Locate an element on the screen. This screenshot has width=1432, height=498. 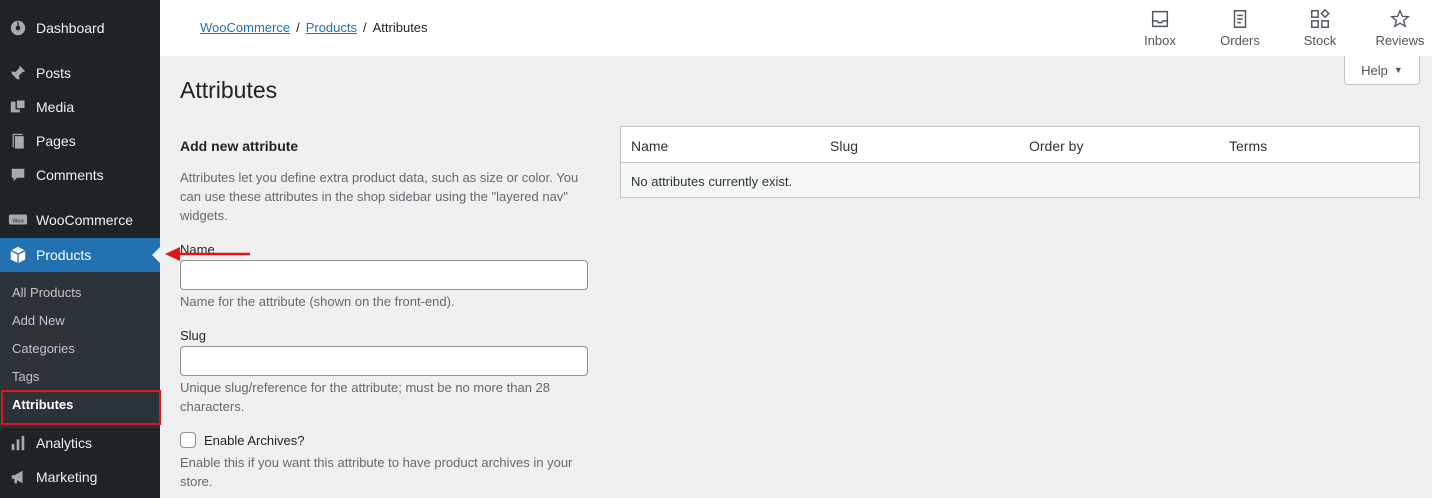
reviews-button: Reviews is located at coordinates (1400, 28).